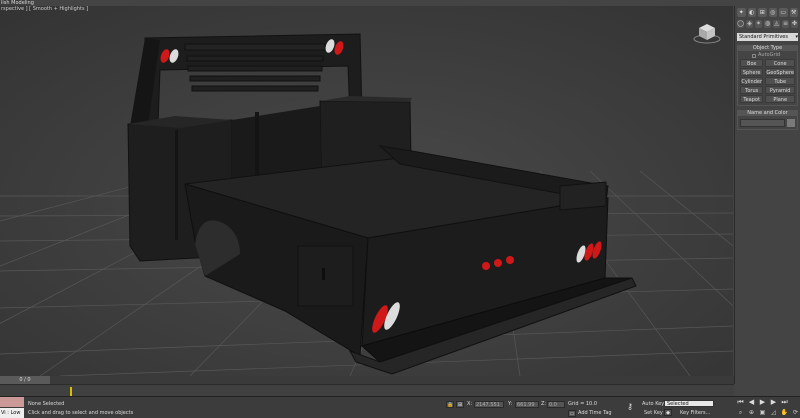  Describe the element at coordinates (527, 404) in the screenshot. I see `y-coord-field: 661.99` at that location.